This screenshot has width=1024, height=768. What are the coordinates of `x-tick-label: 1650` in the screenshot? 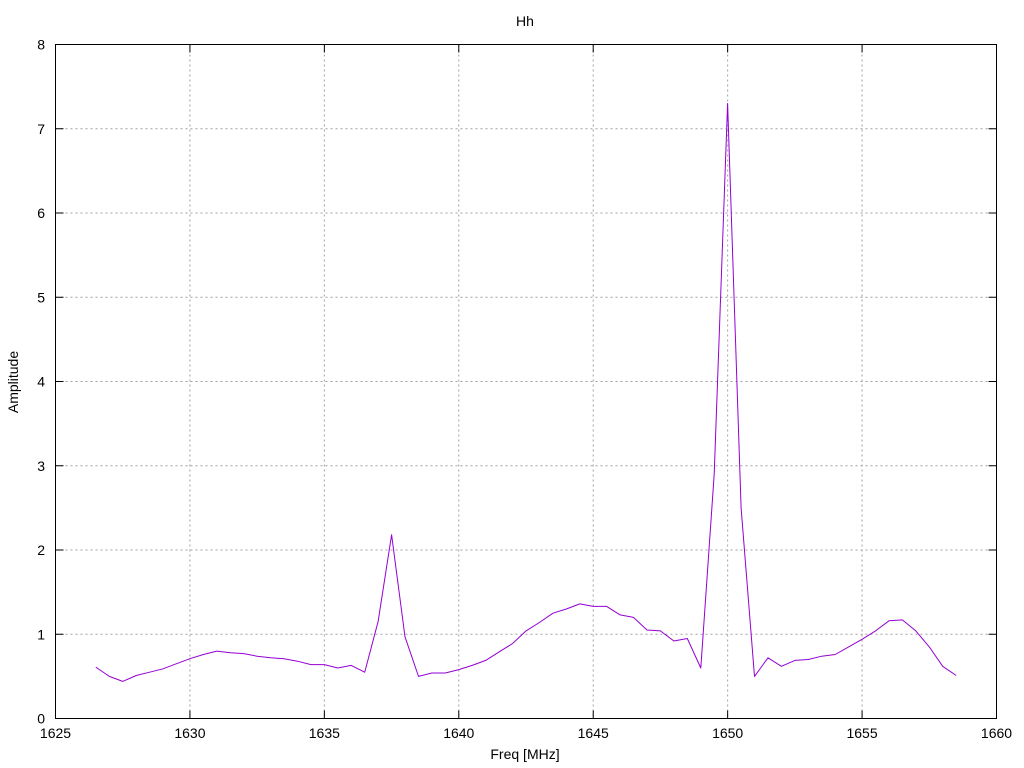 It's located at (727, 733).